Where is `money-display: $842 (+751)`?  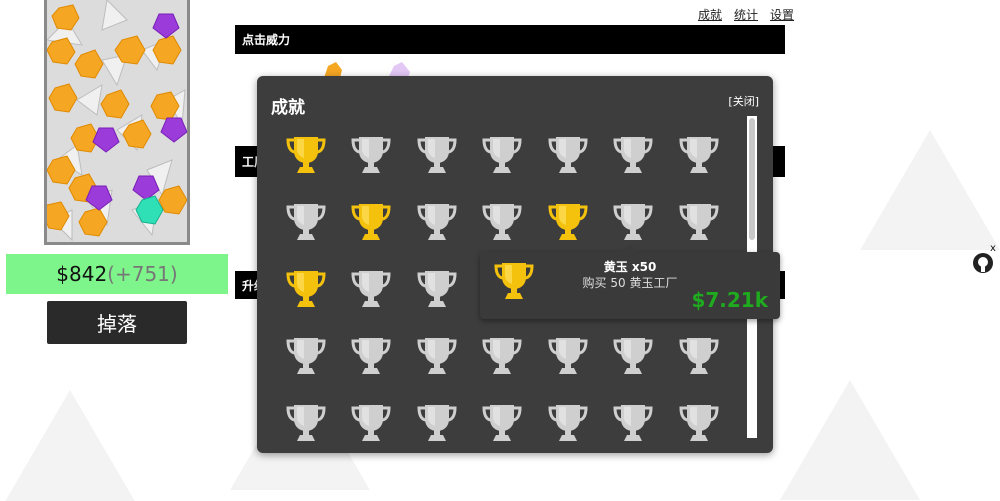
money-display: $842 (+751) is located at coordinates (117, 274).